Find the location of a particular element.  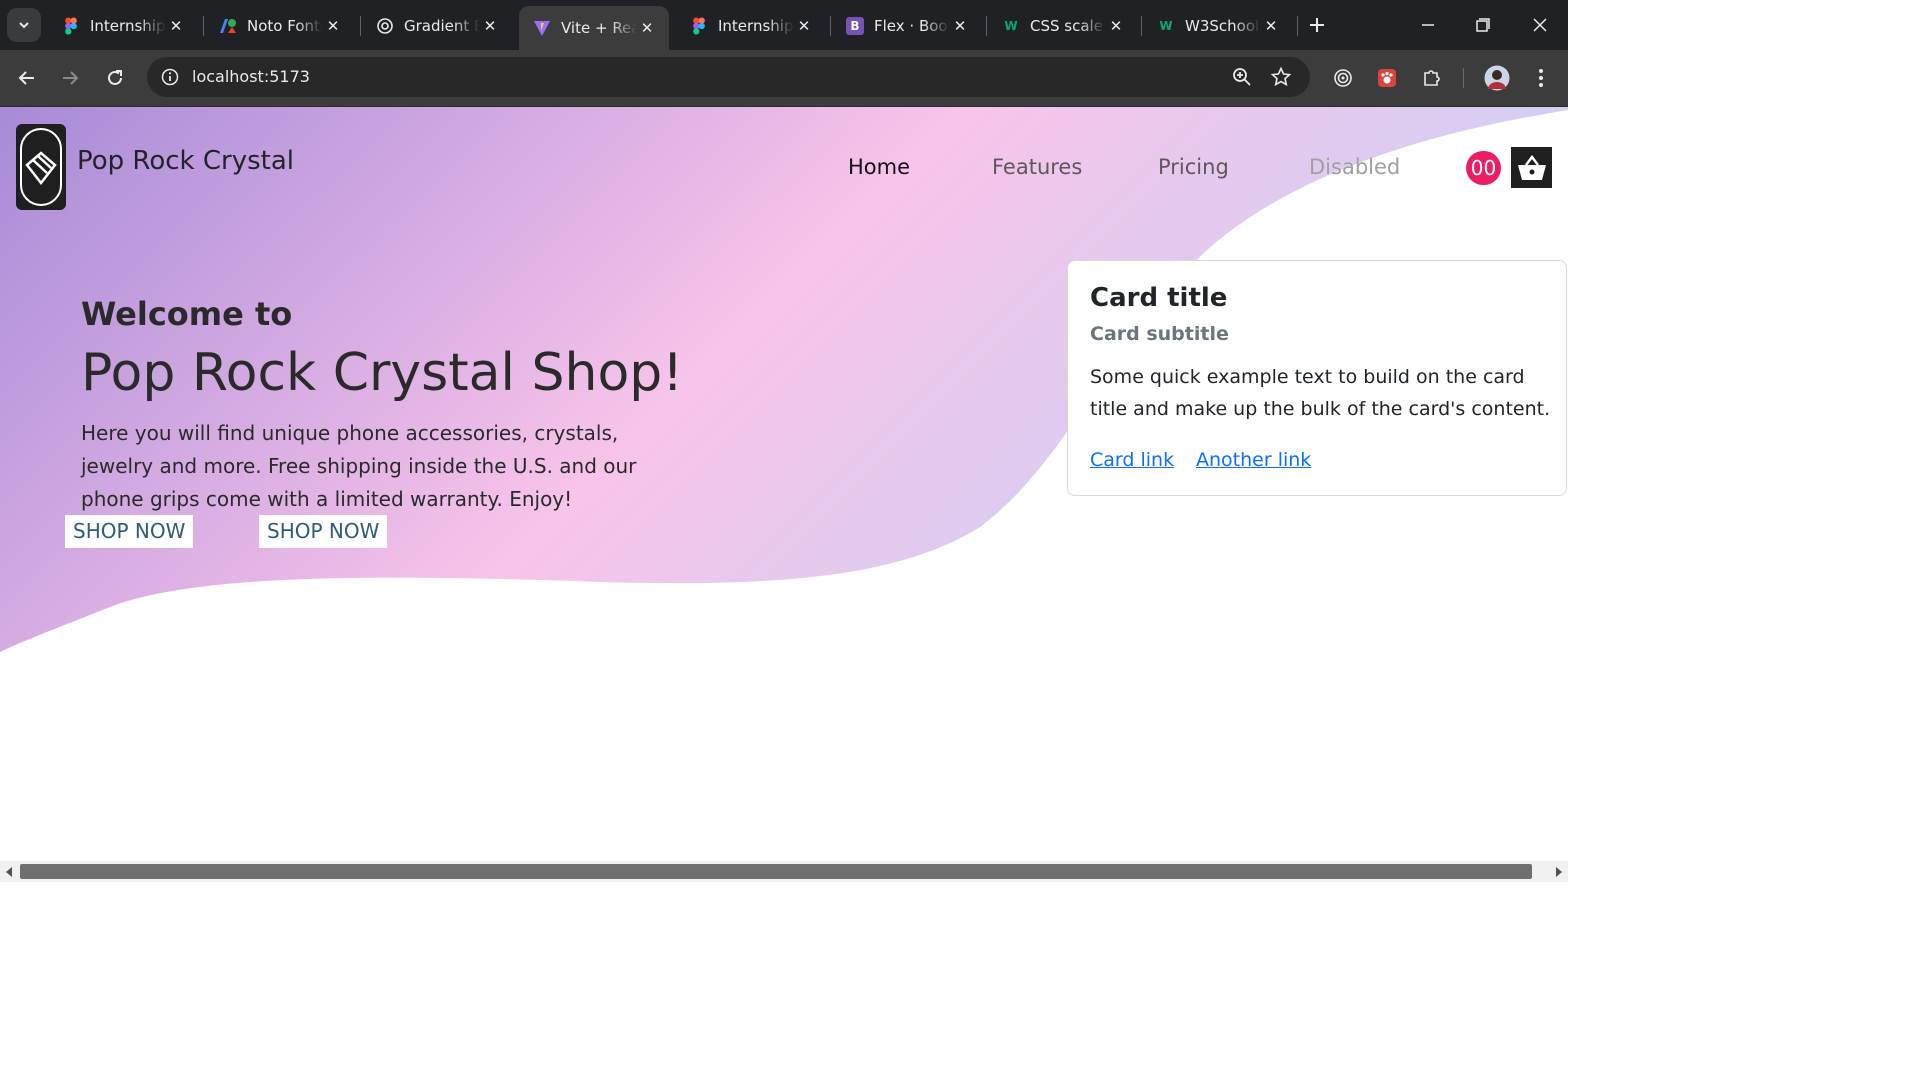

browser-tab-active: Vite + React ✕ is located at coordinates (594, 28).